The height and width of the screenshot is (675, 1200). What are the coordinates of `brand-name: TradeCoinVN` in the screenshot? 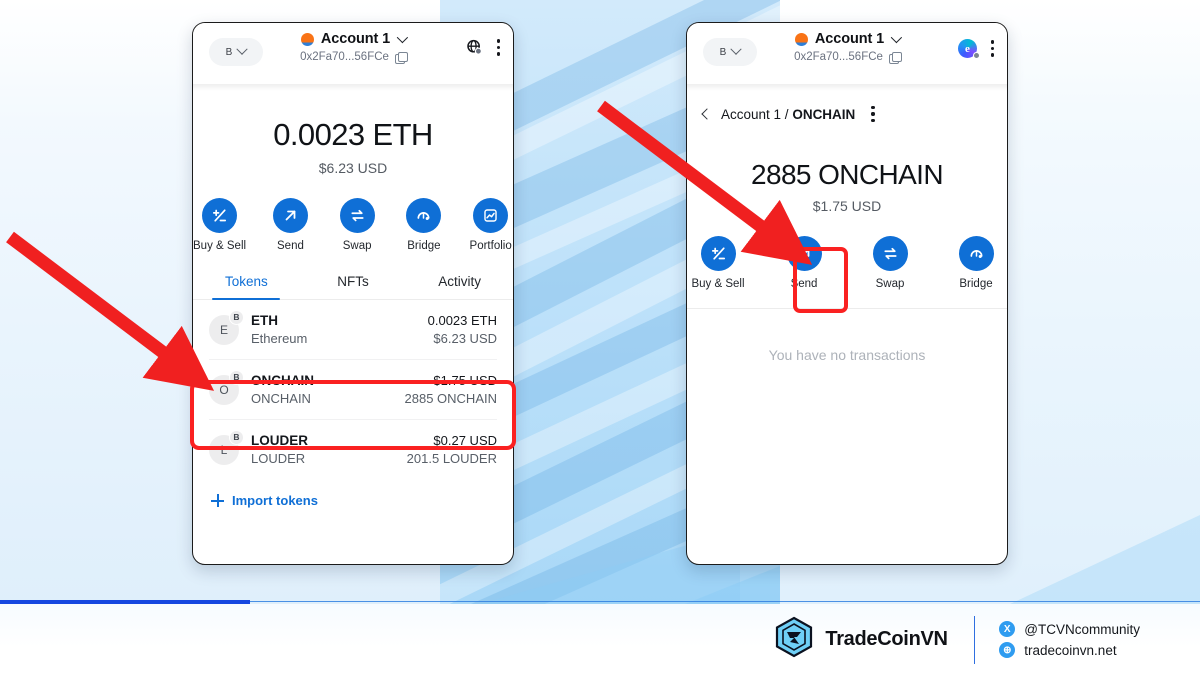 It's located at (886, 639).